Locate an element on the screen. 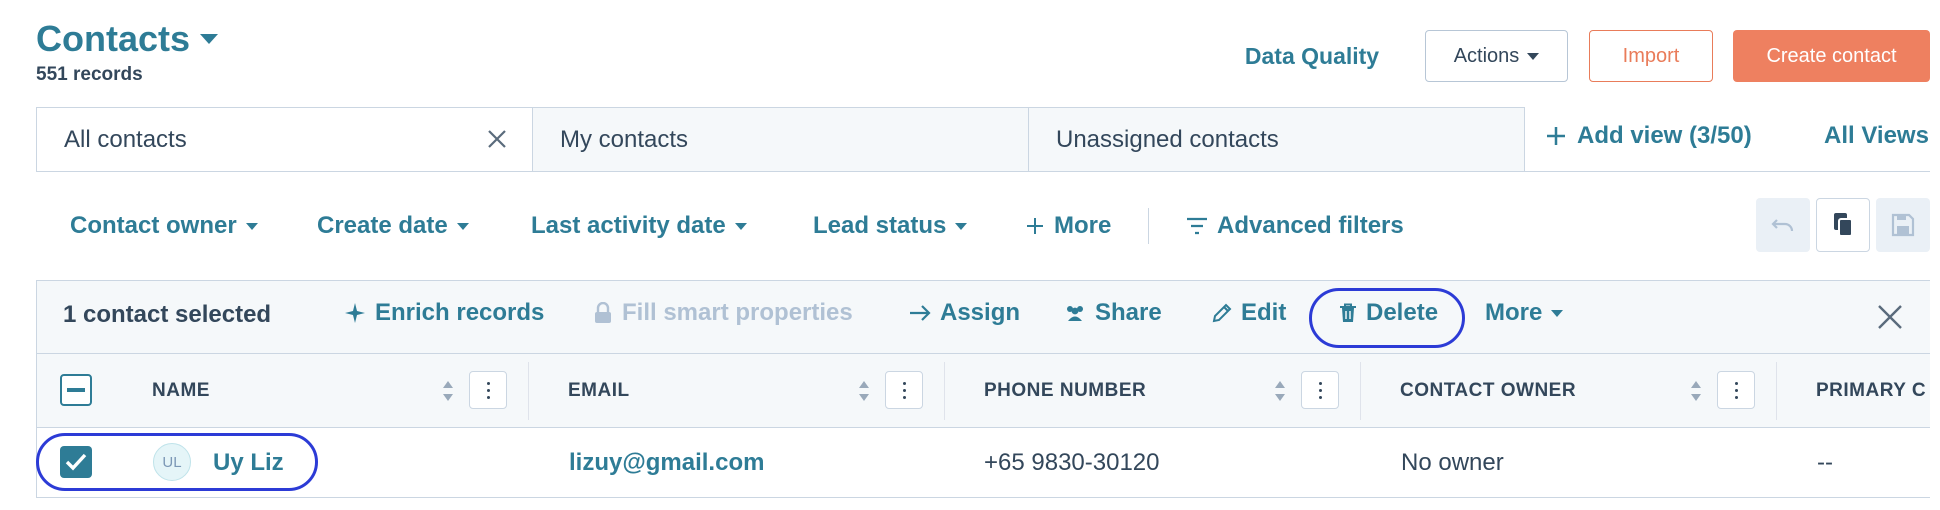  copy-icon is located at coordinates (1843, 225).